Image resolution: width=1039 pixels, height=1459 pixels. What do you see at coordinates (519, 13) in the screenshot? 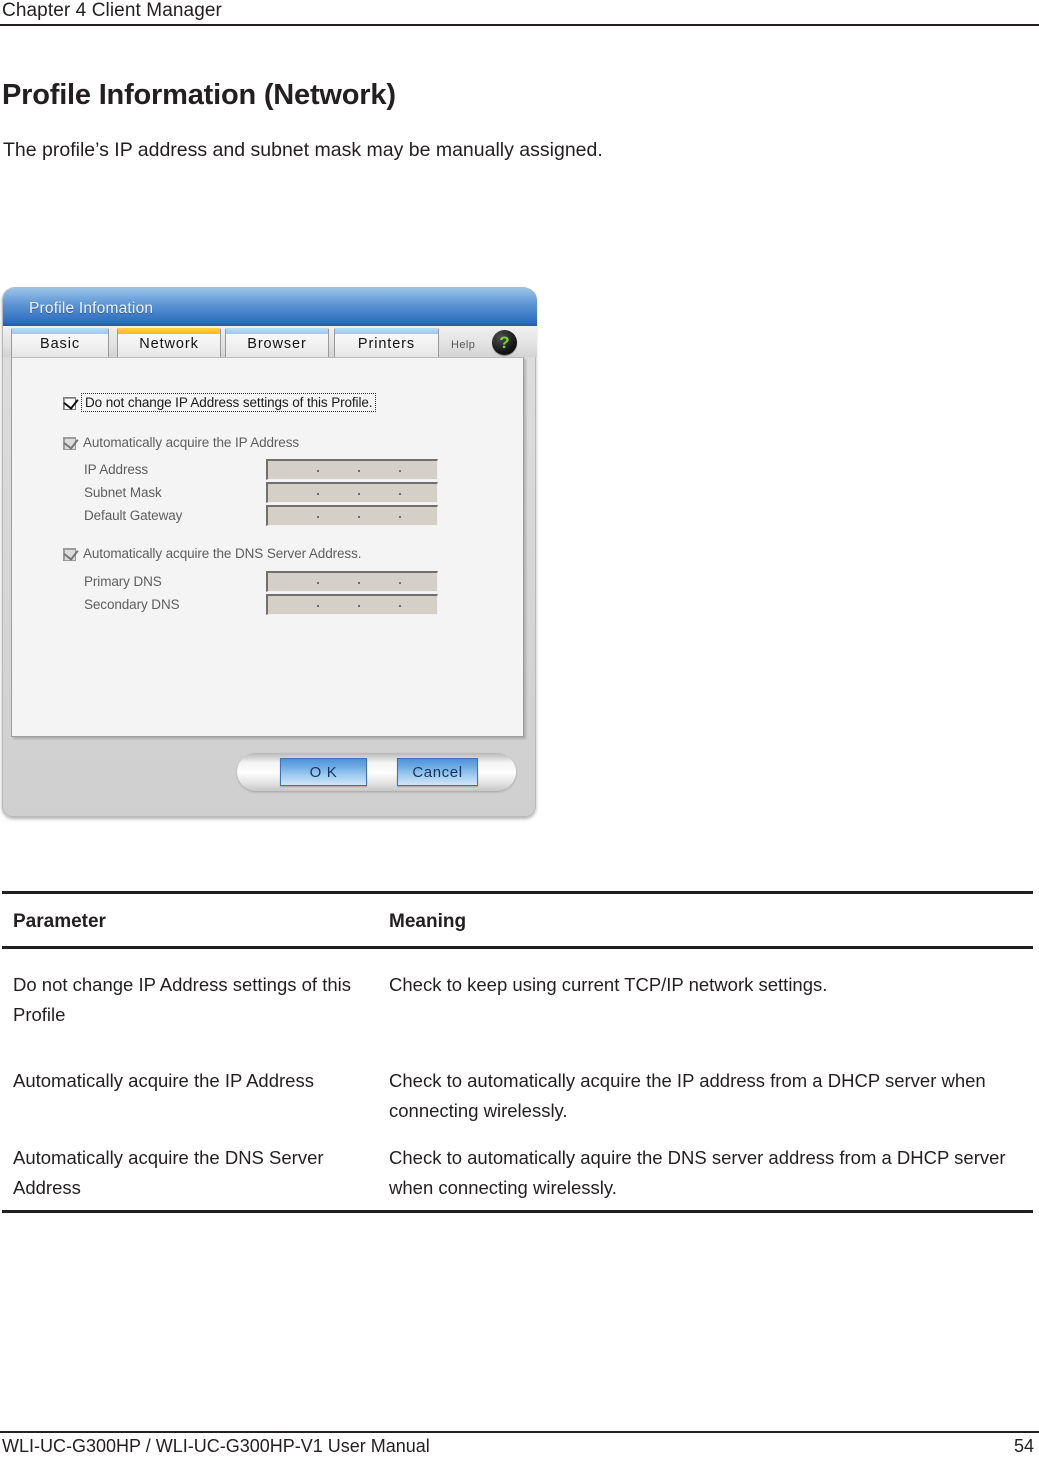
I see `running-head: Chapter 4 Client Manager` at bounding box center [519, 13].